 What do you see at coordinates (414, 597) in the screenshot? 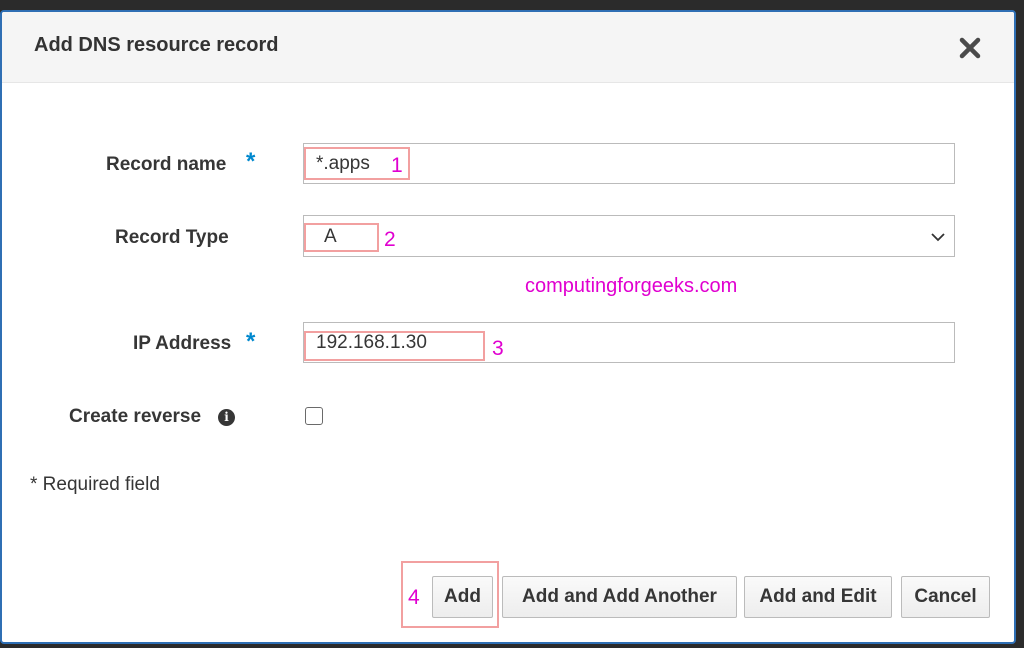
I see `annotation-number-4: 4` at bounding box center [414, 597].